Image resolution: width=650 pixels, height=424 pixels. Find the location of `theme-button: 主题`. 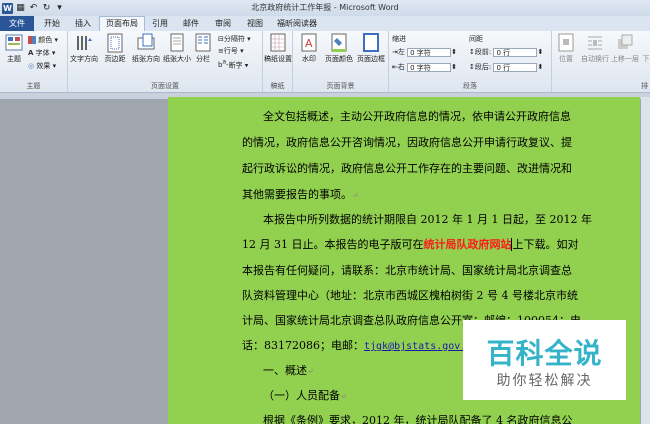

theme-button: 主题 is located at coordinates (14, 48).